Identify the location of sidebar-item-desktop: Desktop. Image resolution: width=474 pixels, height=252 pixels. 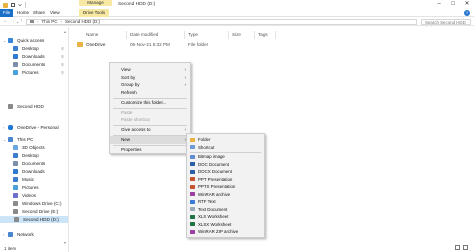
(26, 48).